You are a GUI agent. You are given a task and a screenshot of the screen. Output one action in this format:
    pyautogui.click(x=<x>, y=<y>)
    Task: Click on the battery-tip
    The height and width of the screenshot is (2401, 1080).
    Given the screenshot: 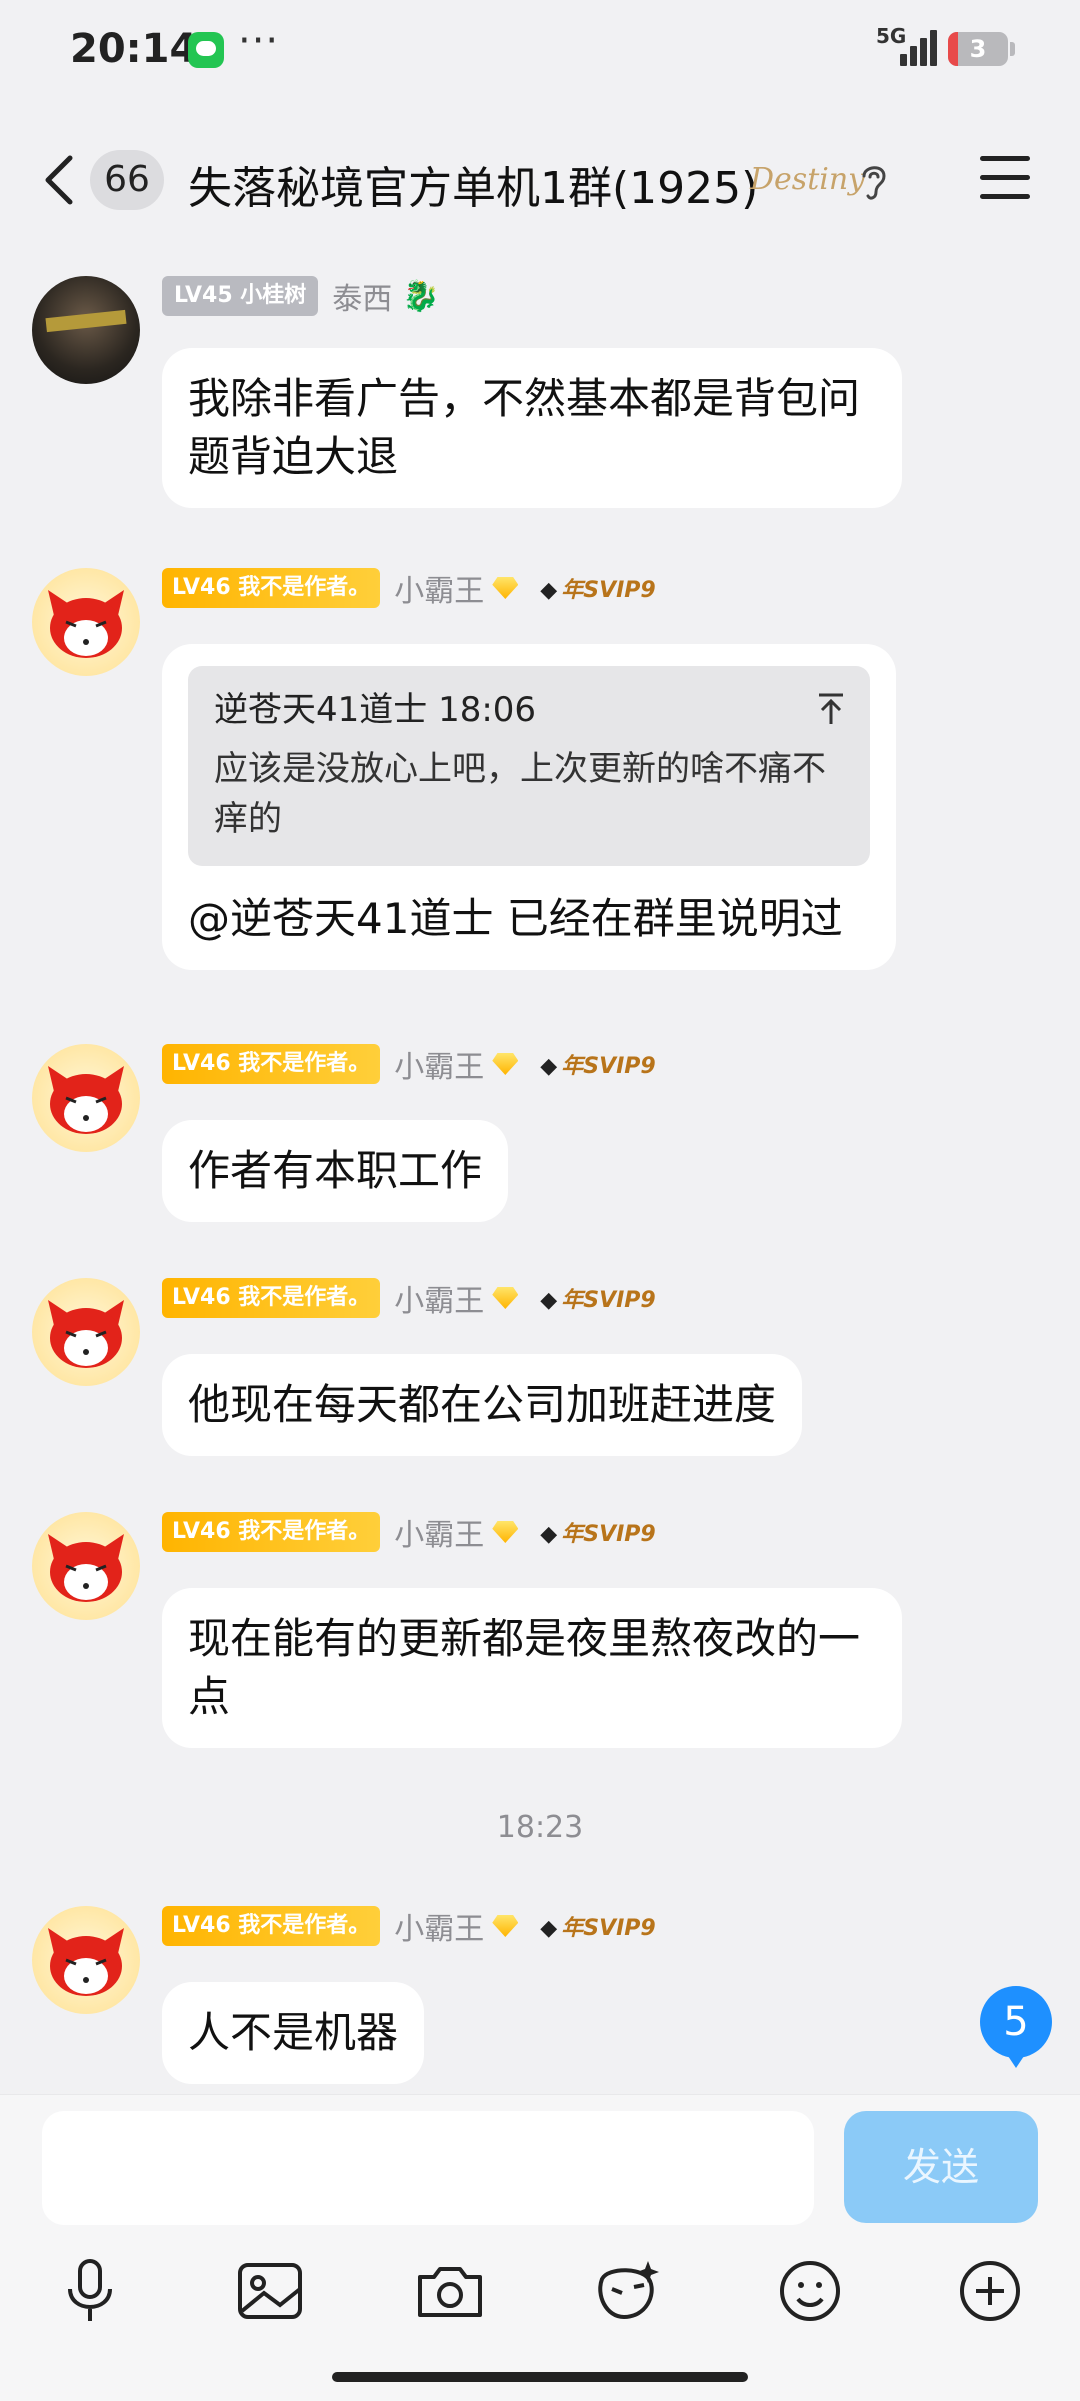 What is the action you would take?
    pyautogui.click(x=1012, y=49)
    